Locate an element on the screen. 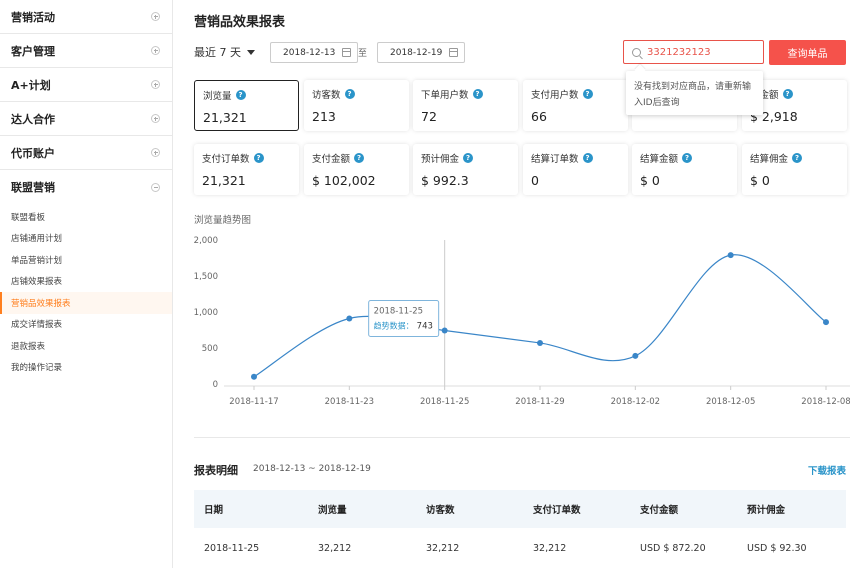  divider is located at coordinates (522, 437).